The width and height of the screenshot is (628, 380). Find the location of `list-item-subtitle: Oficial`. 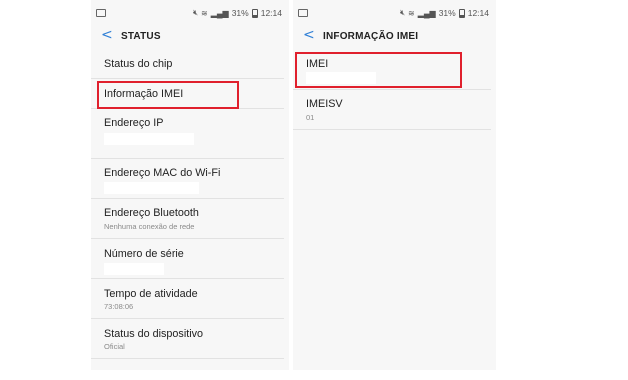

list-item-subtitle: Oficial is located at coordinates (114, 346).